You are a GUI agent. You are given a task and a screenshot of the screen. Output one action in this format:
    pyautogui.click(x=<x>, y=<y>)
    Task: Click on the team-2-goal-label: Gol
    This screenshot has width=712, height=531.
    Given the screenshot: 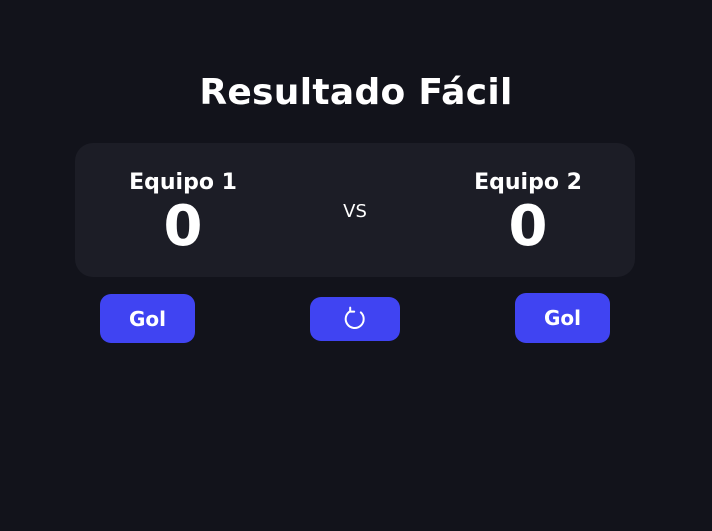 What is the action you would take?
    pyautogui.click(x=562, y=318)
    